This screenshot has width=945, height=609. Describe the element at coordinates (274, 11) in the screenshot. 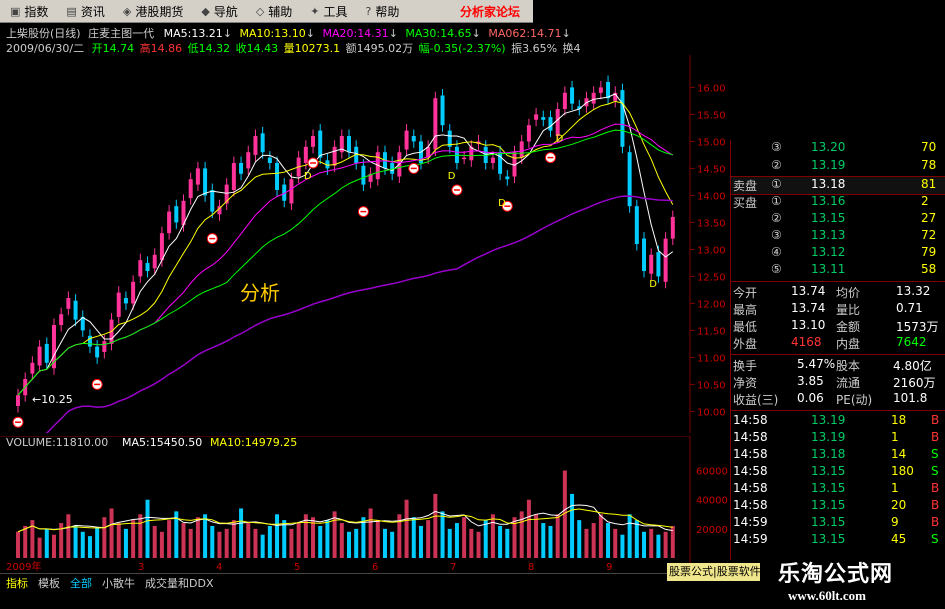

I see `menu-item-assist: ◇ 辅助` at that location.